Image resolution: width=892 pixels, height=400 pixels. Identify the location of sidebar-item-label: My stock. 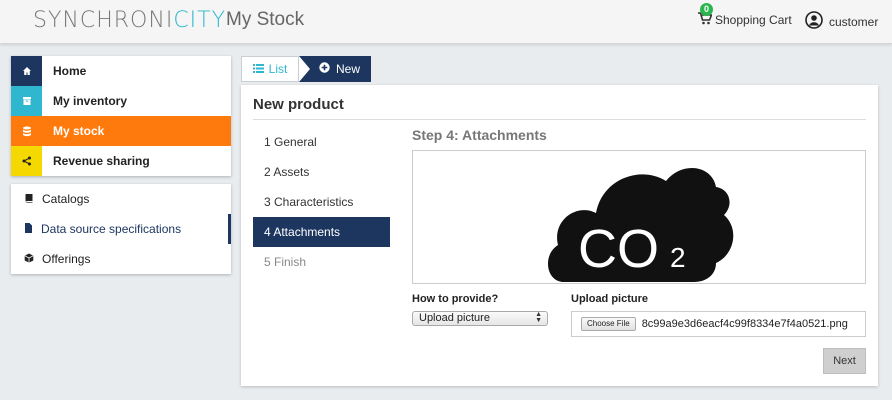
(79, 131).